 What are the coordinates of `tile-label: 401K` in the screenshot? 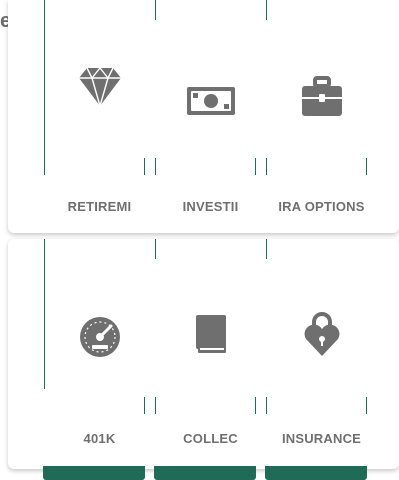 It's located at (99, 438).